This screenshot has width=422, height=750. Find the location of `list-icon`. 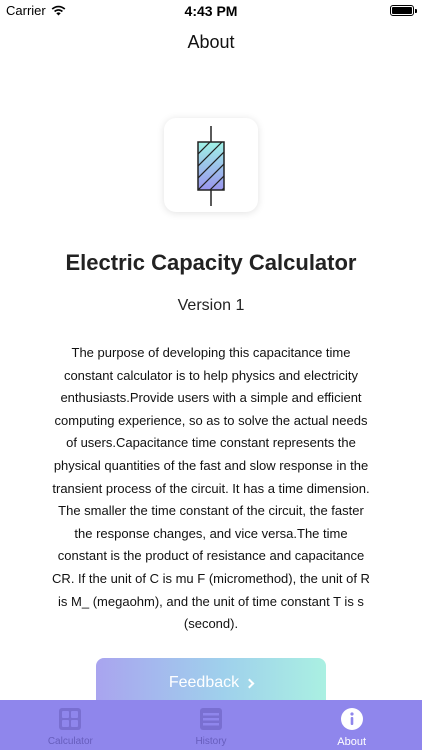

list-icon is located at coordinates (211, 719).